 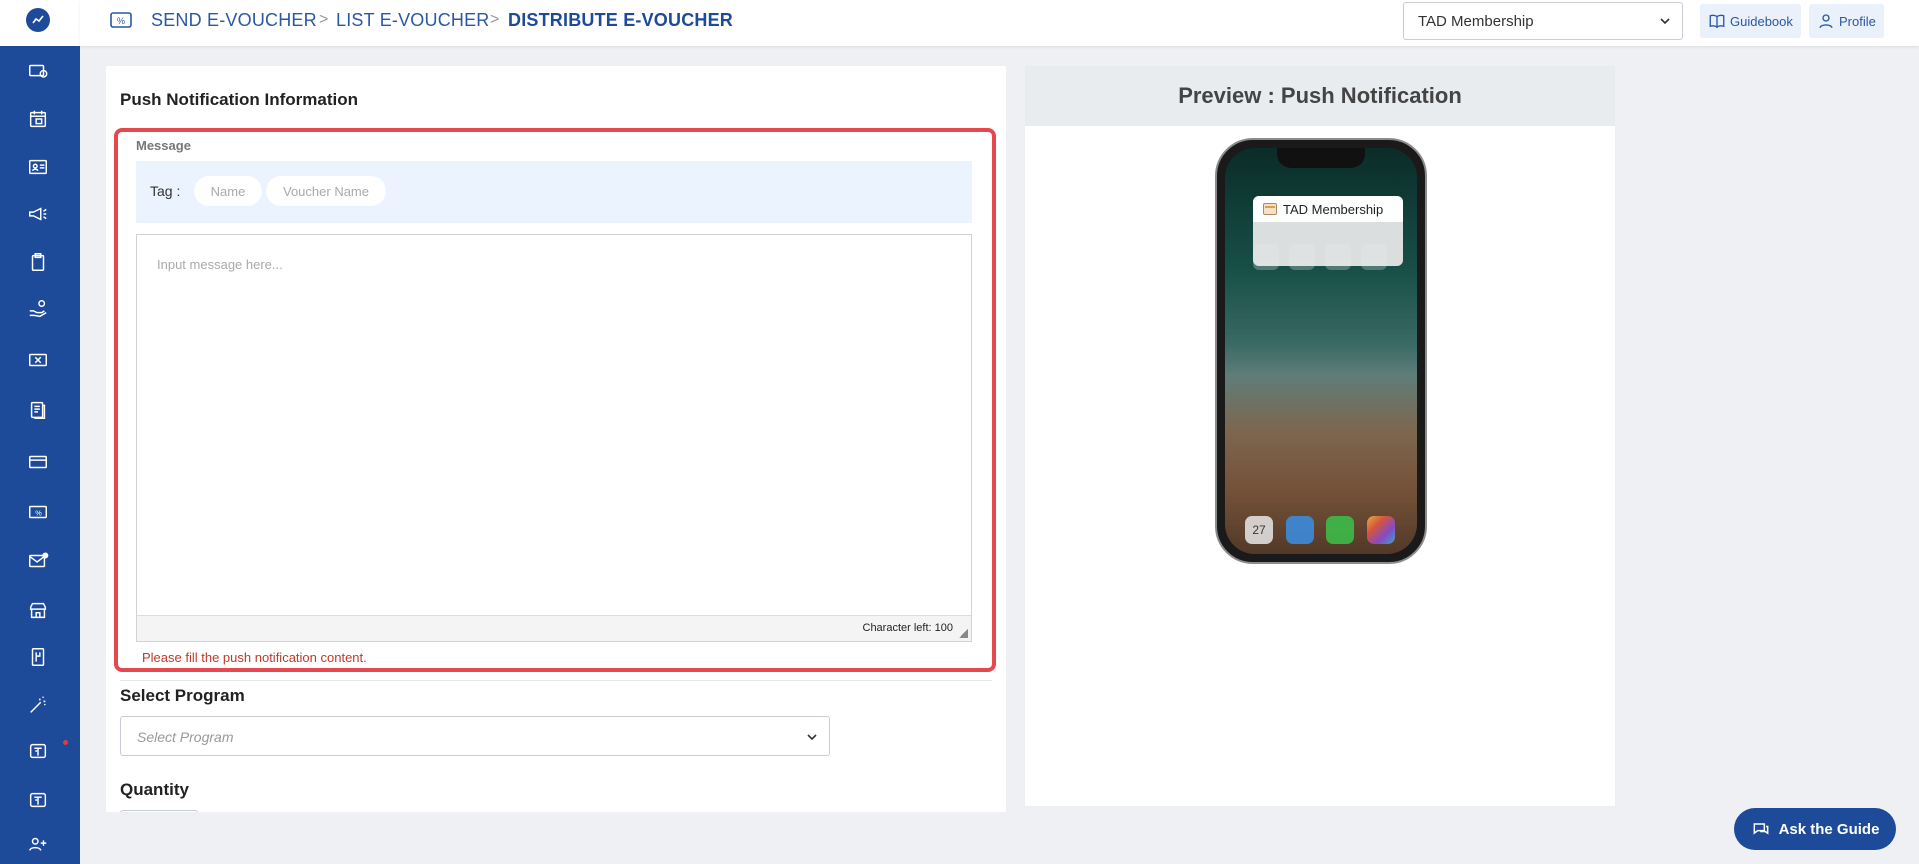 I want to click on book-icon, so click(x=1717, y=21).